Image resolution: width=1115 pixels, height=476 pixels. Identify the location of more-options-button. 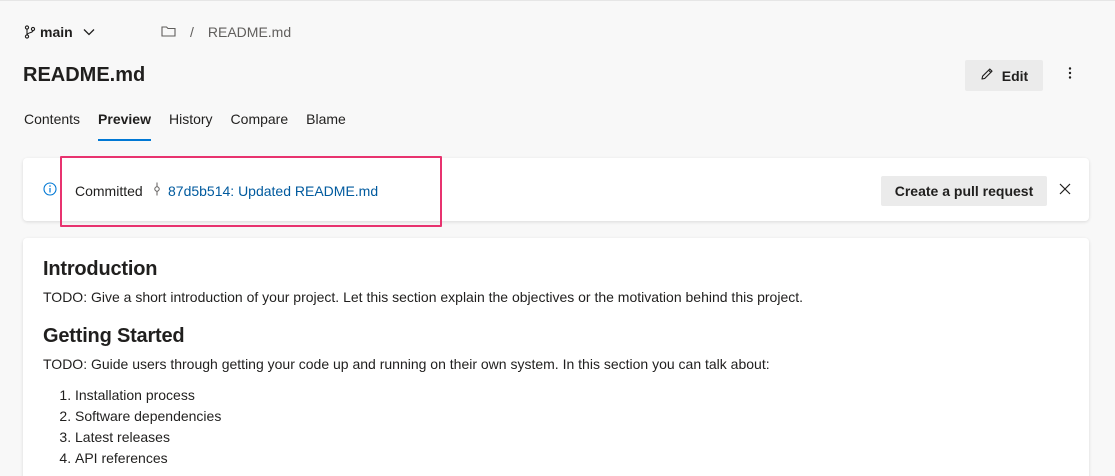
(1070, 75).